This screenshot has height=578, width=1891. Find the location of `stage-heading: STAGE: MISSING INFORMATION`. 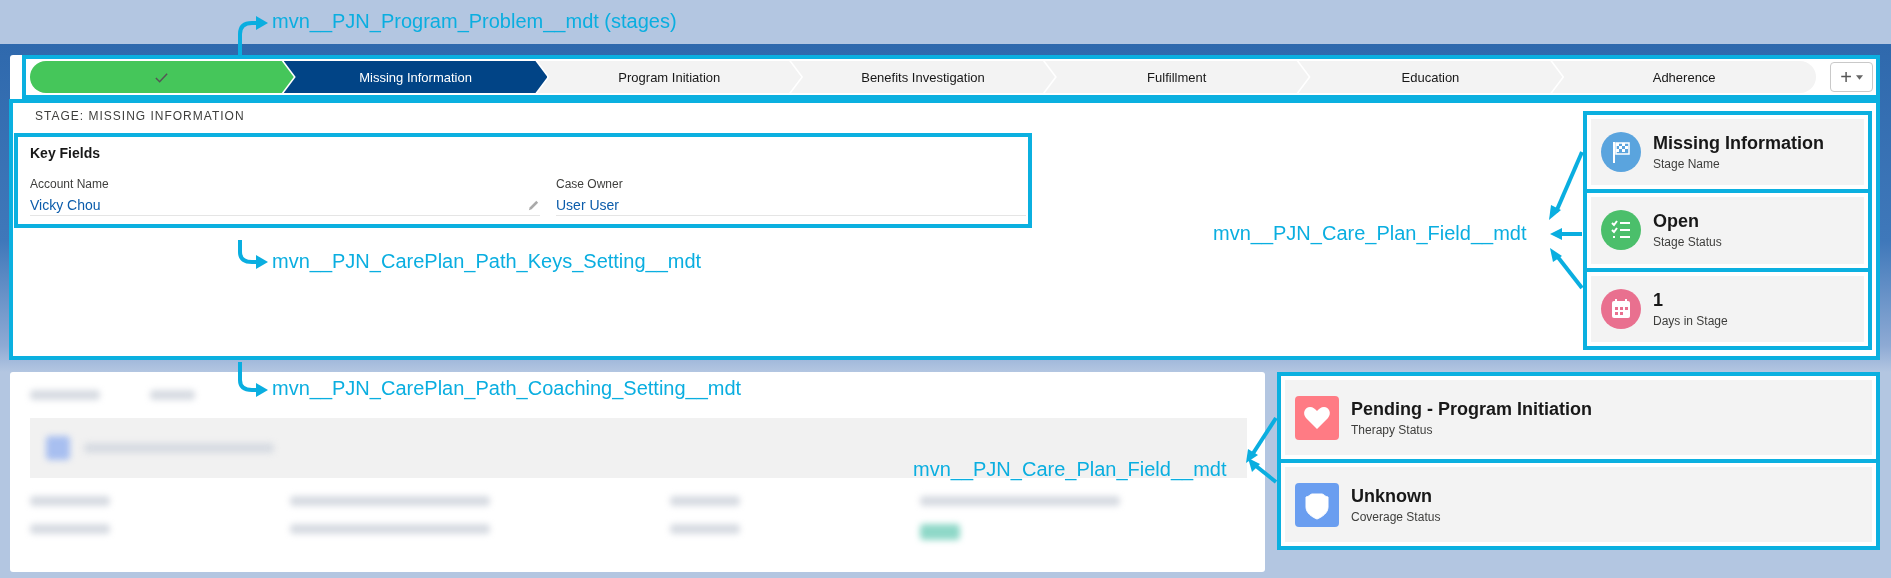

stage-heading: STAGE: MISSING INFORMATION is located at coordinates (140, 116).